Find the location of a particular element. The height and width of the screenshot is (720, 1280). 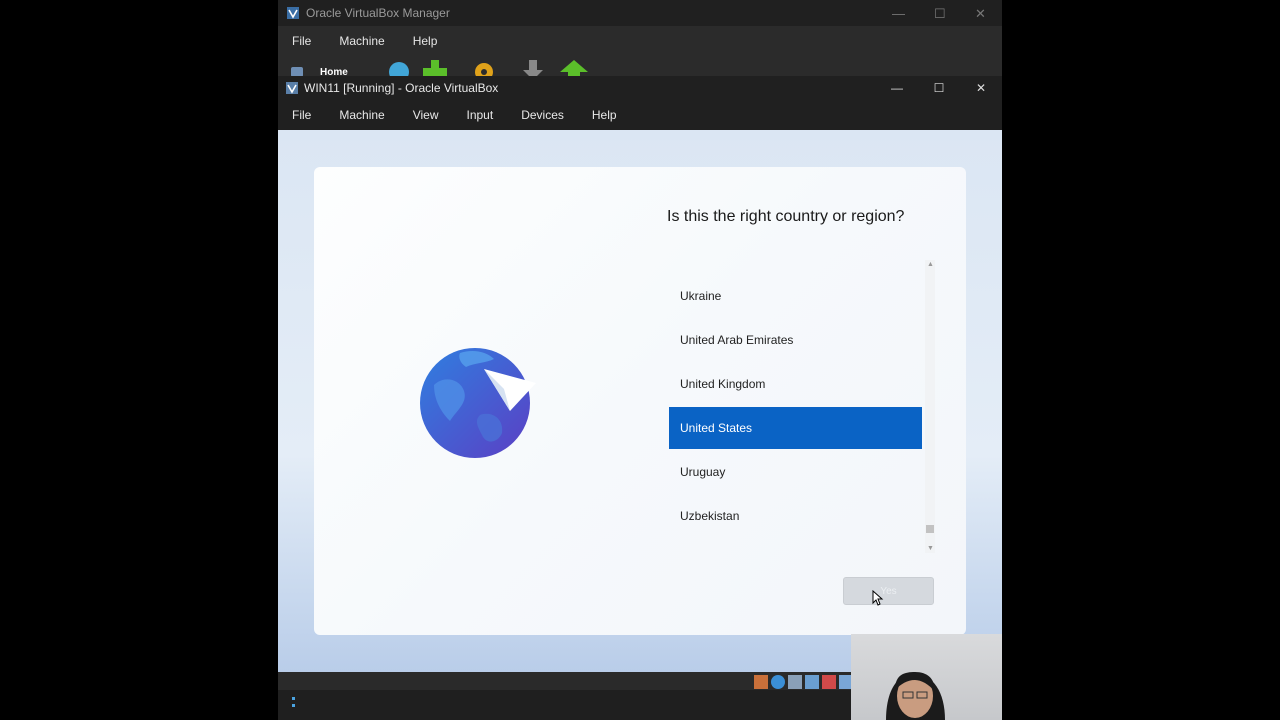

shared-folder-icon is located at coordinates (829, 682).